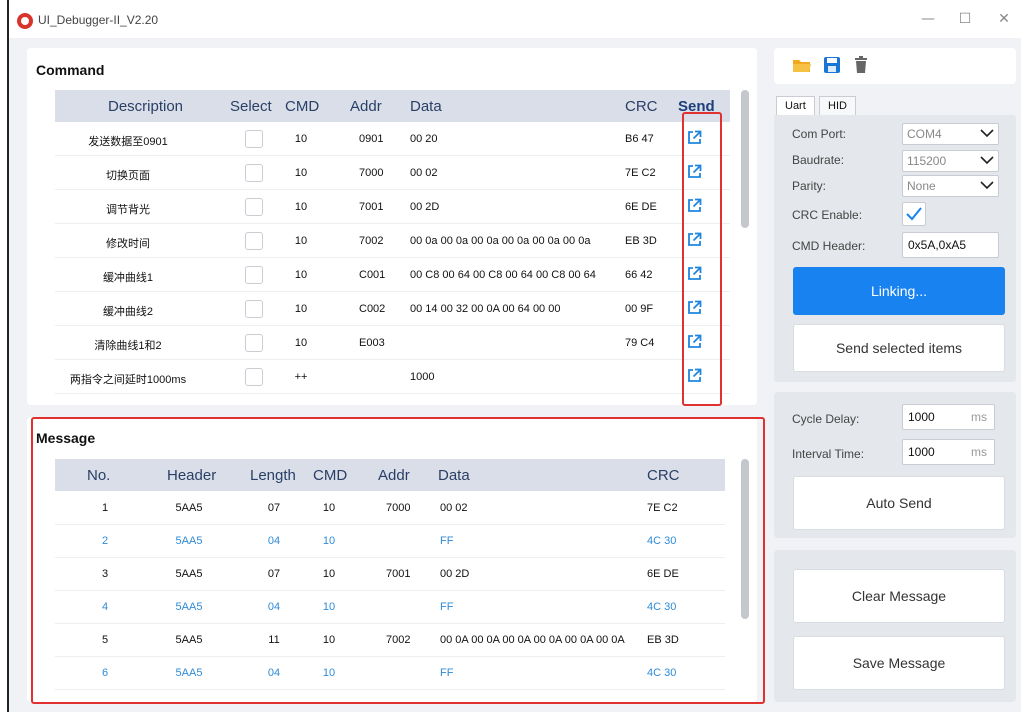 The image size is (1021, 712). What do you see at coordinates (745, 245) in the screenshot?
I see `command-scrollbar` at bounding box center [745, 245].